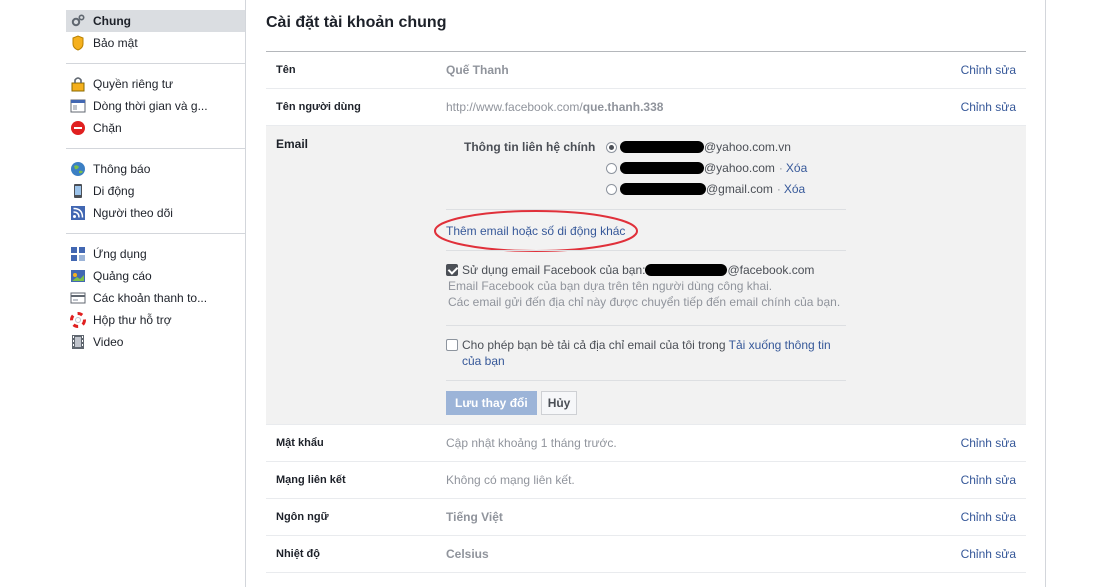 The image size is (1108, 587). I want to click on edit-name-link: Chỉnh sửa, so click(988, 70).